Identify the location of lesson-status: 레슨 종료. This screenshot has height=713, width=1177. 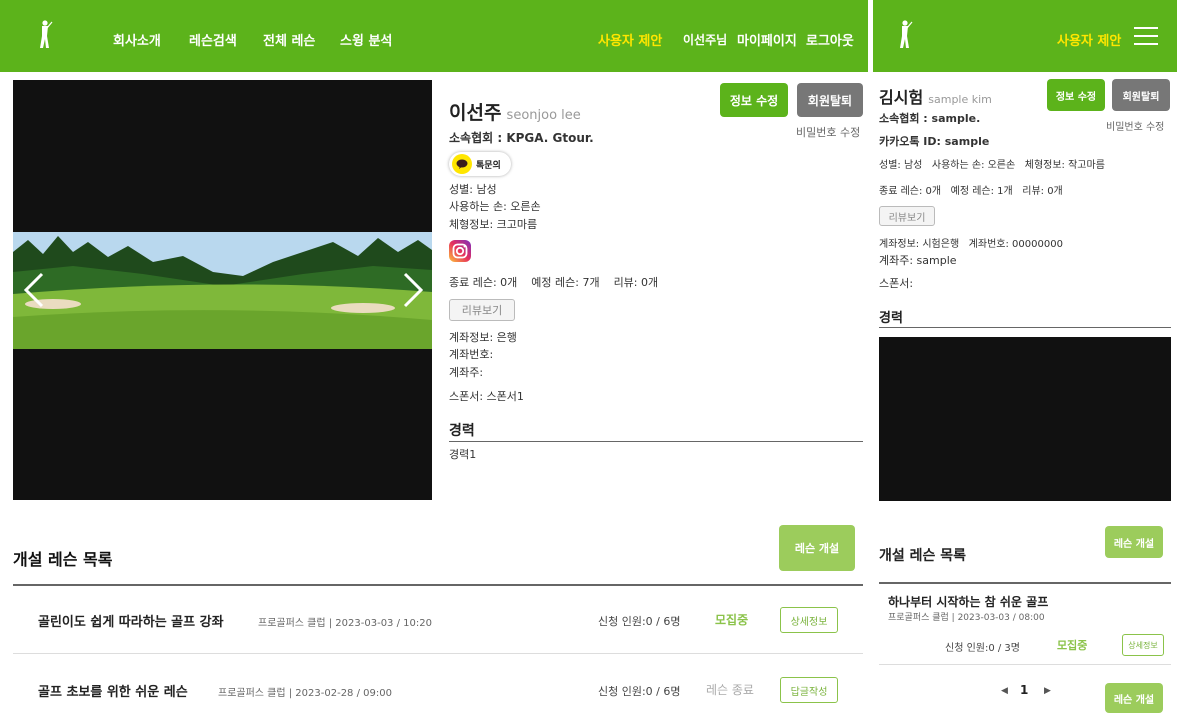
(730, 690).